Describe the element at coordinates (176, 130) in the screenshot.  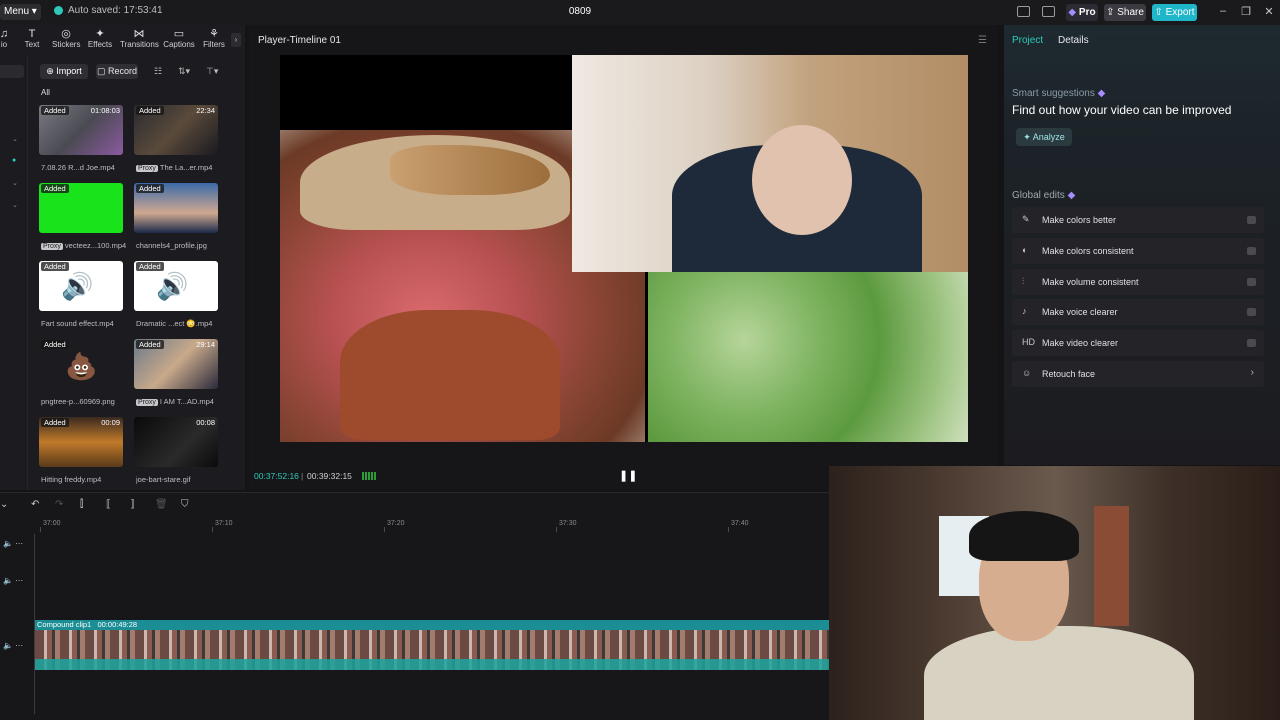
I see `media-item: Added 22:34` at that location.